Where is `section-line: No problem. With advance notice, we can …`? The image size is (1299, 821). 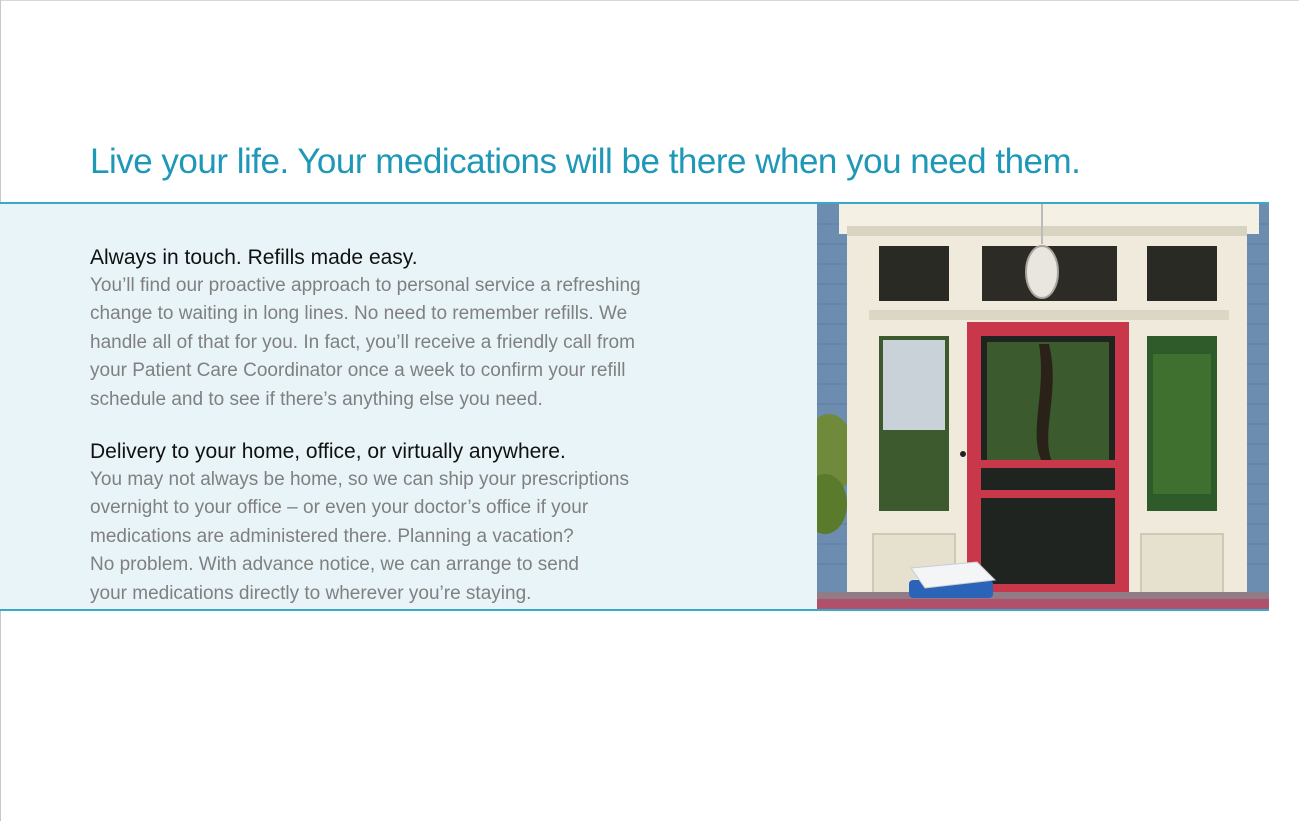 section-line: No problem. With advance notice, we can … is located at coordinates (334, 565).